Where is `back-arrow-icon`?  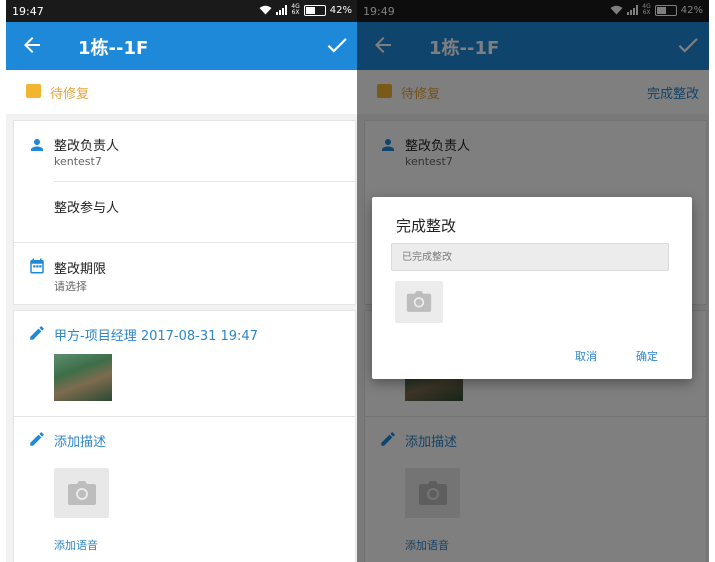 back-arrow-icon is located at coordinates (32, 45).